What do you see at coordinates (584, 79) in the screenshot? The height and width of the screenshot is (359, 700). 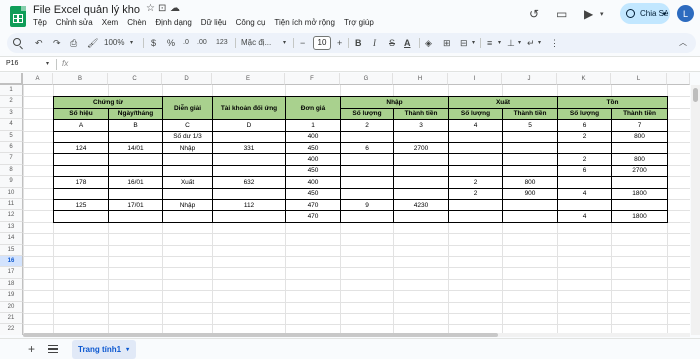 I see `column-header-k: K` at bounding box center [584, 79].